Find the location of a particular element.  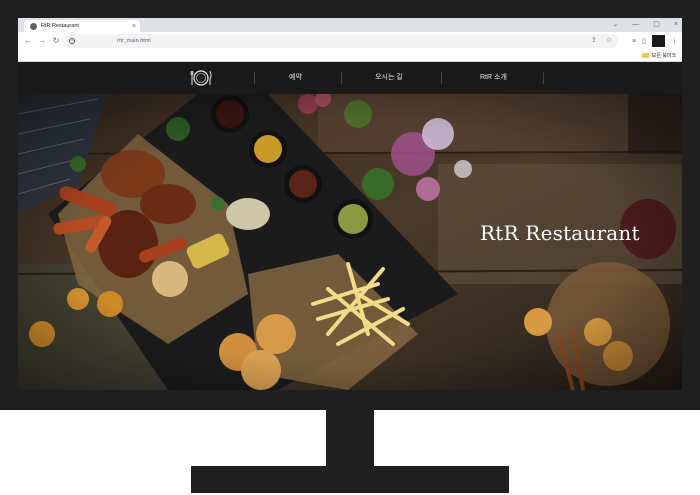

nav-item-about: RtR 소개 is located at coordinates (493, 78).